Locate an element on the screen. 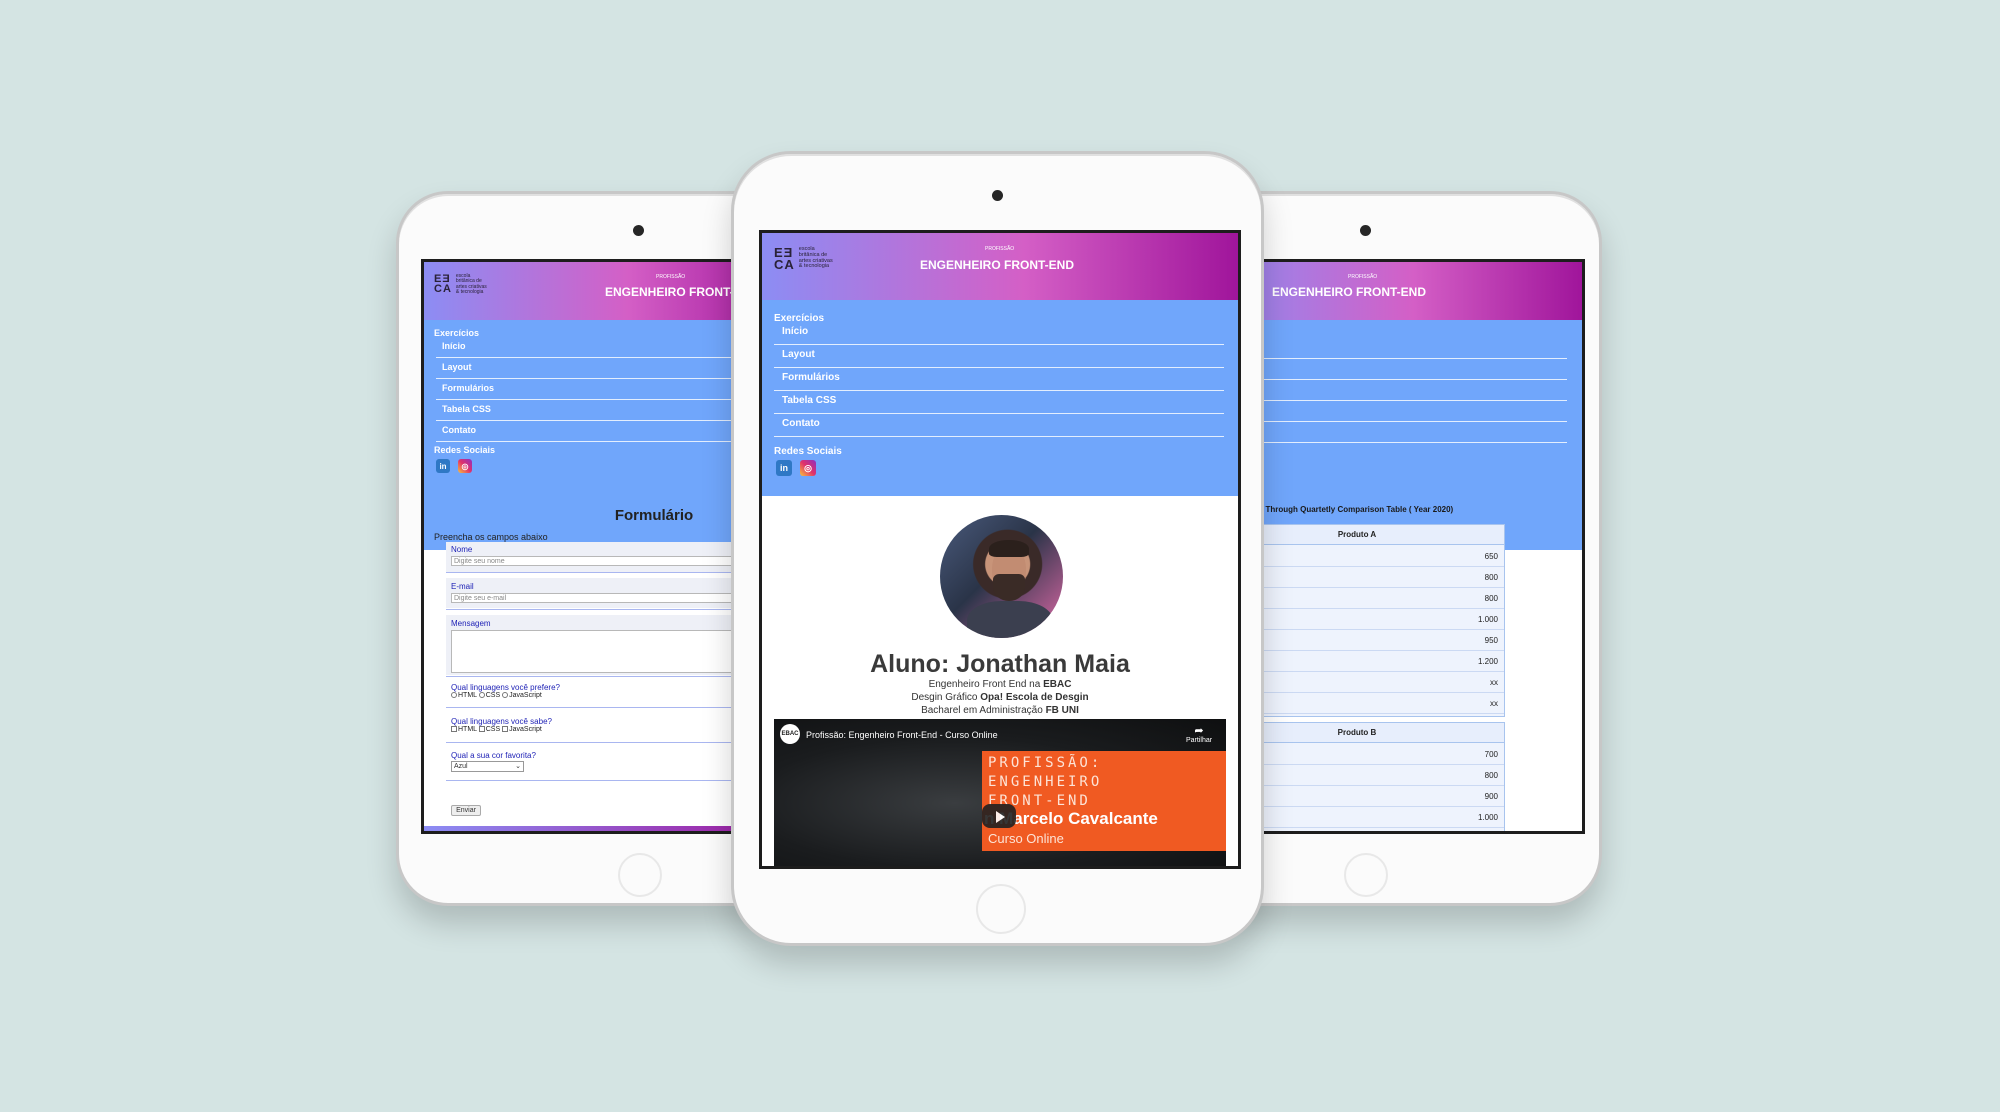  message-label: Mensagem is located at coordinates (471, 623).